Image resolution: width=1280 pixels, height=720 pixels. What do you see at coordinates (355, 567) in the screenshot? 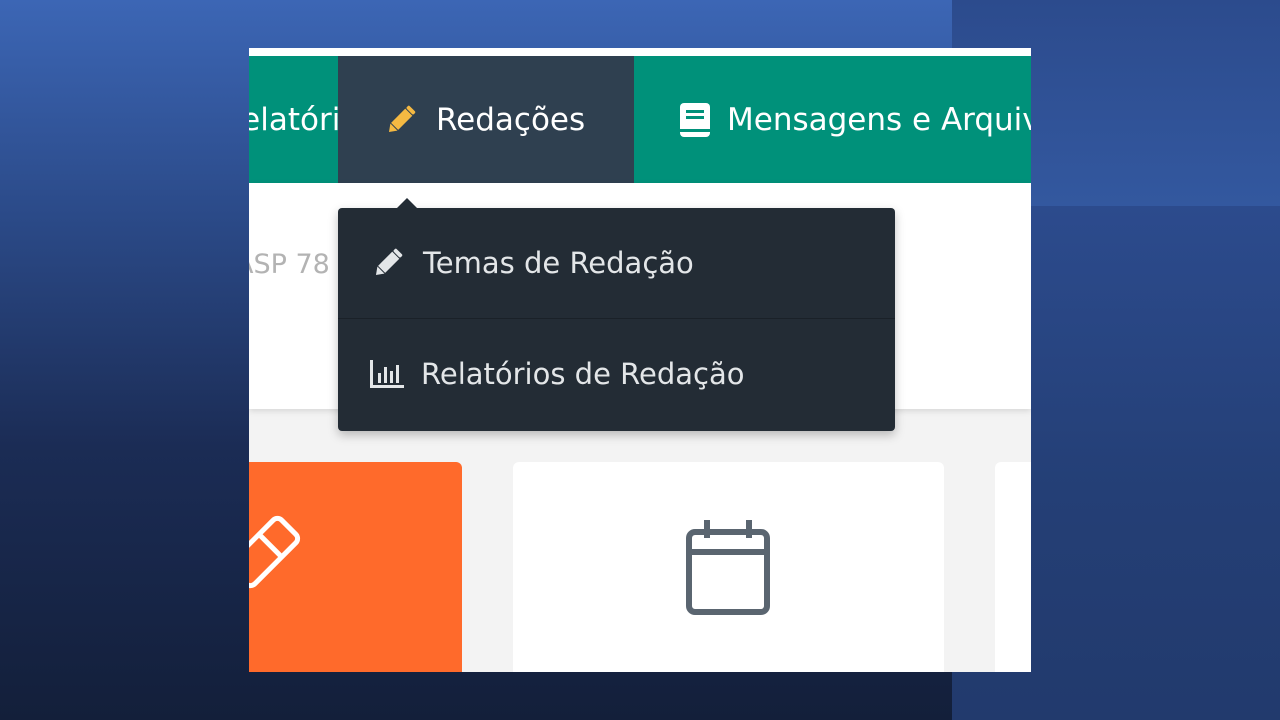
I see `card-essays` at bounding box center [355, 567].